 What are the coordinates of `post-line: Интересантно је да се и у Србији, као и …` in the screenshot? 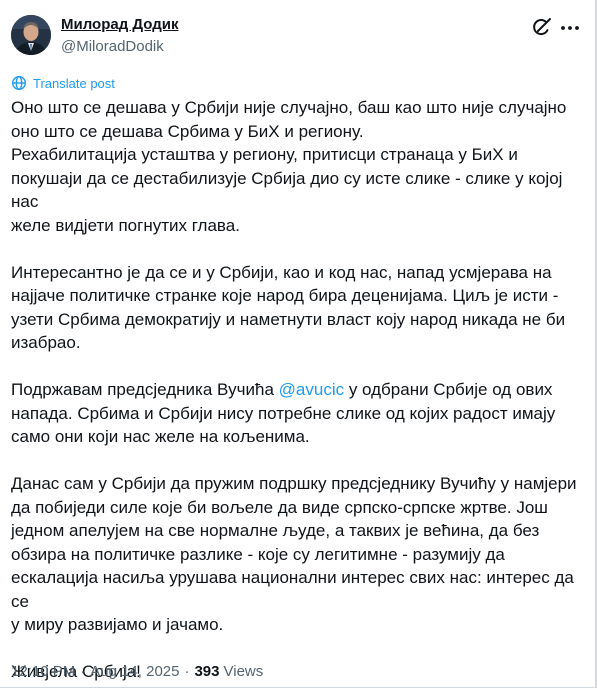 It's located at (281, 272).